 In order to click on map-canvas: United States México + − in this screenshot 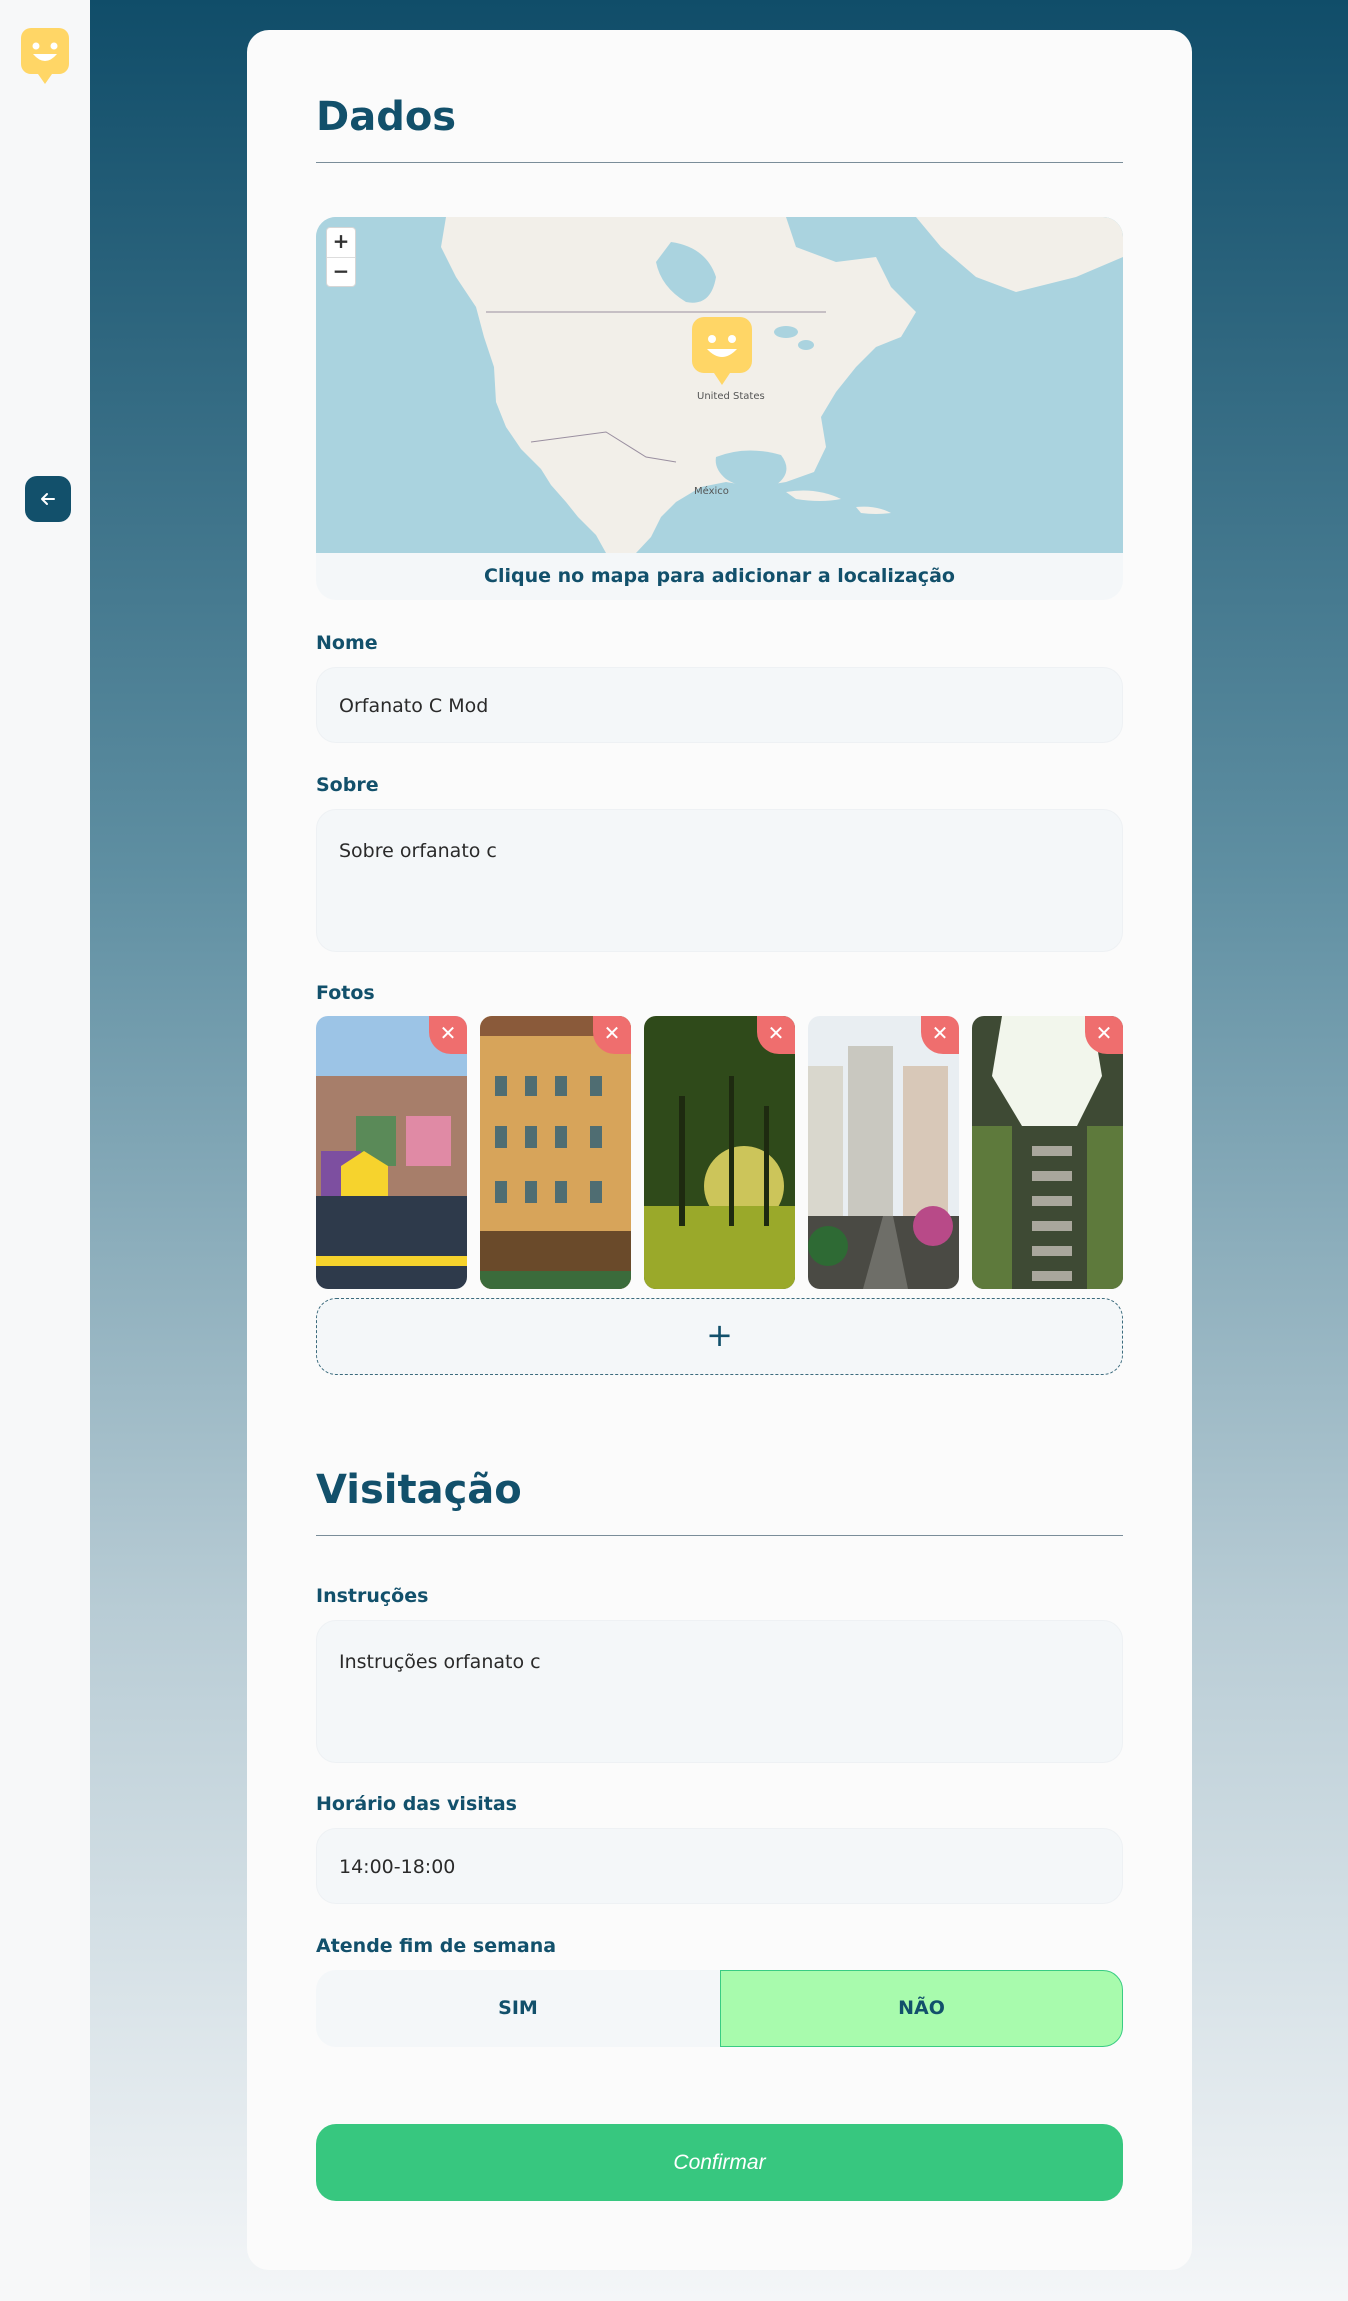, I will do `click(719, 385)`.